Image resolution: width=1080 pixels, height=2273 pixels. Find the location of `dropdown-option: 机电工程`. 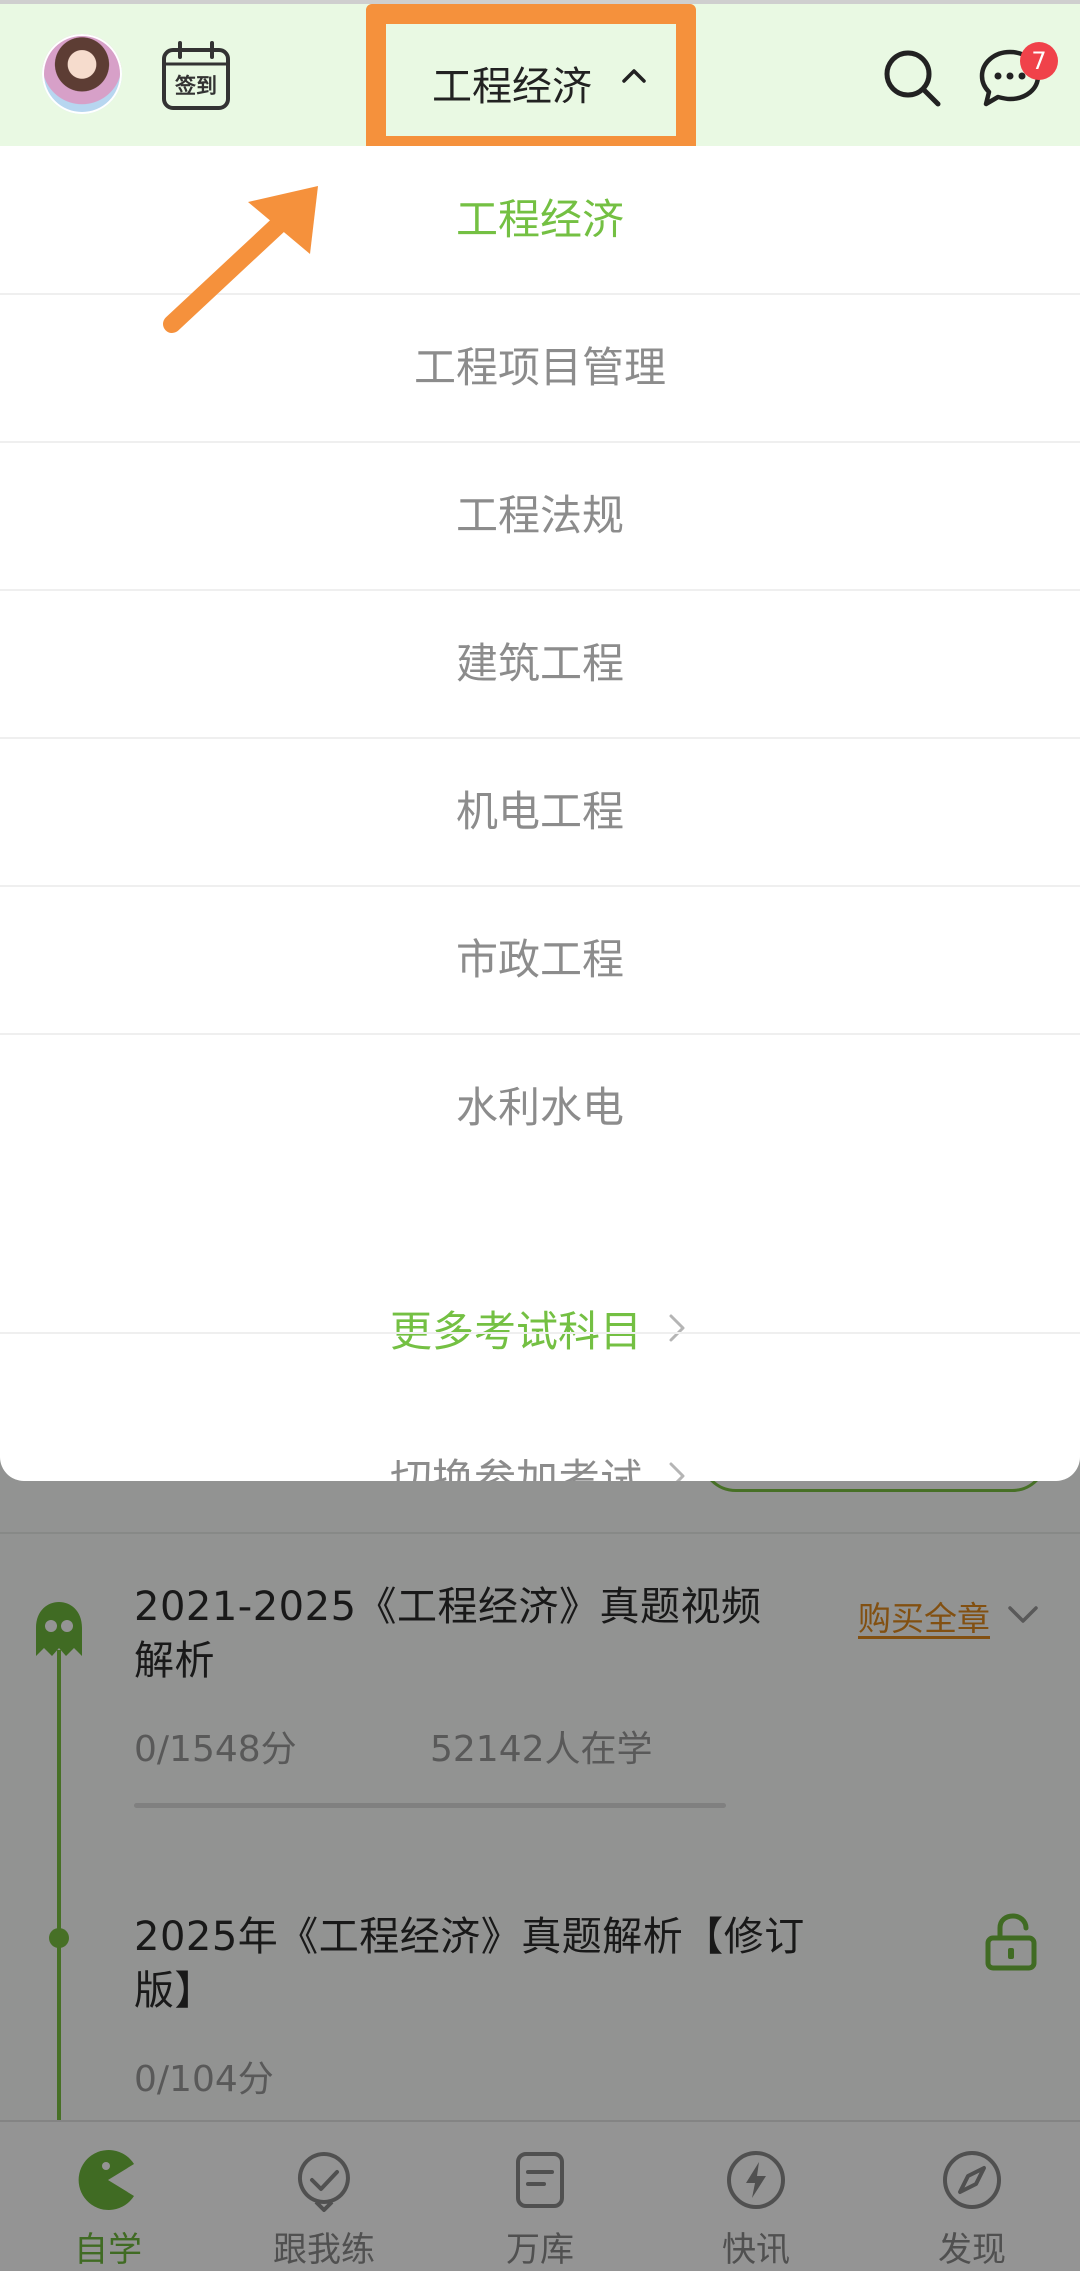

dropdown-option: 机电工程 is located at coordinates (540, 812).